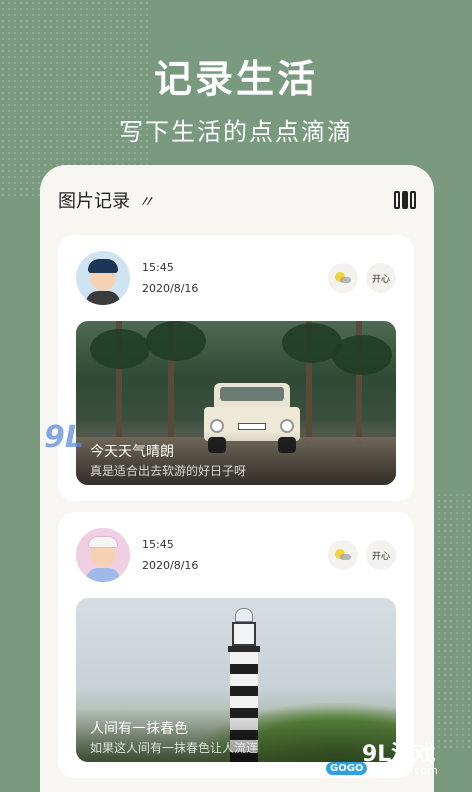 This screenshot has width=472, height=792. What do you see at coordinates (236, 403) in the screenshot?
I see `record-photo: 今天天气晴朗 真是适合出去软游的好日子呀` at bounding box center [236, 403].